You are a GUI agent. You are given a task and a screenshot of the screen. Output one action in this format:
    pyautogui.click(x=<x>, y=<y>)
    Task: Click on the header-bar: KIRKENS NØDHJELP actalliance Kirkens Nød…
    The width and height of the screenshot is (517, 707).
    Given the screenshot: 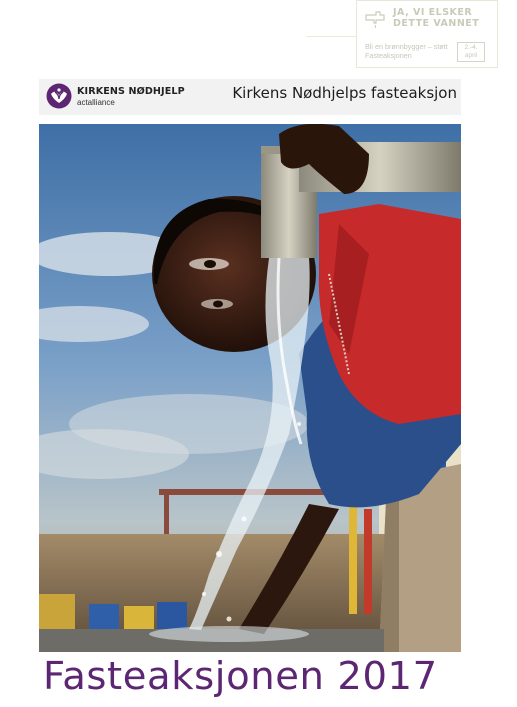 What is the action you would take?
    pyautogui.click(x=250, y=97)
    